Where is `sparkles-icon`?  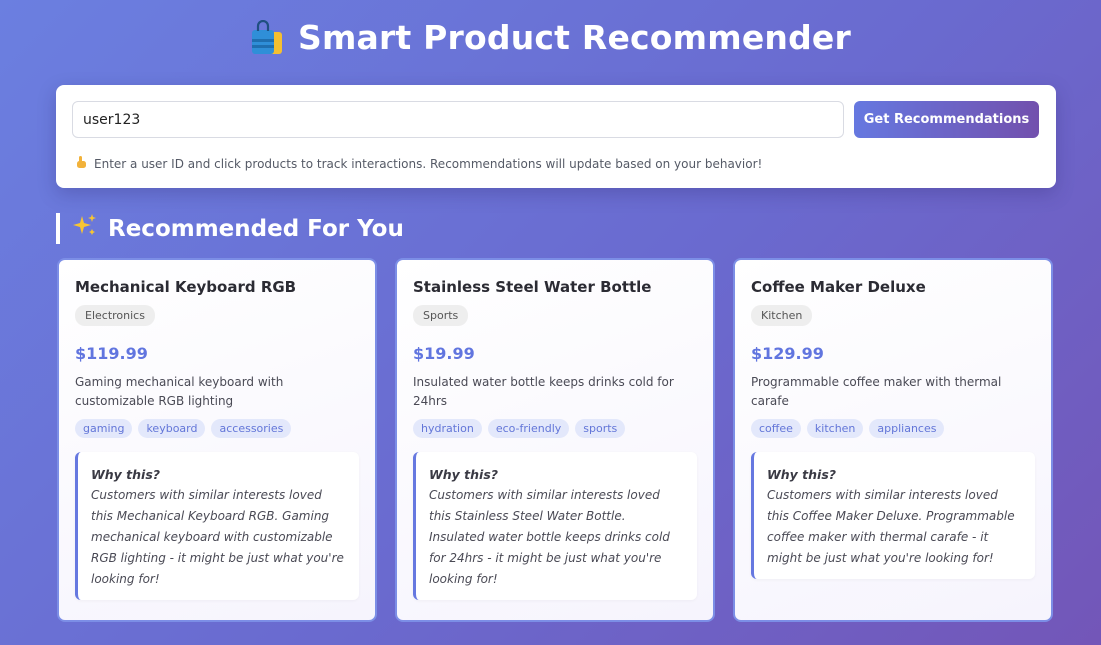
sparkles-icon is located at coordinates (85, 229).